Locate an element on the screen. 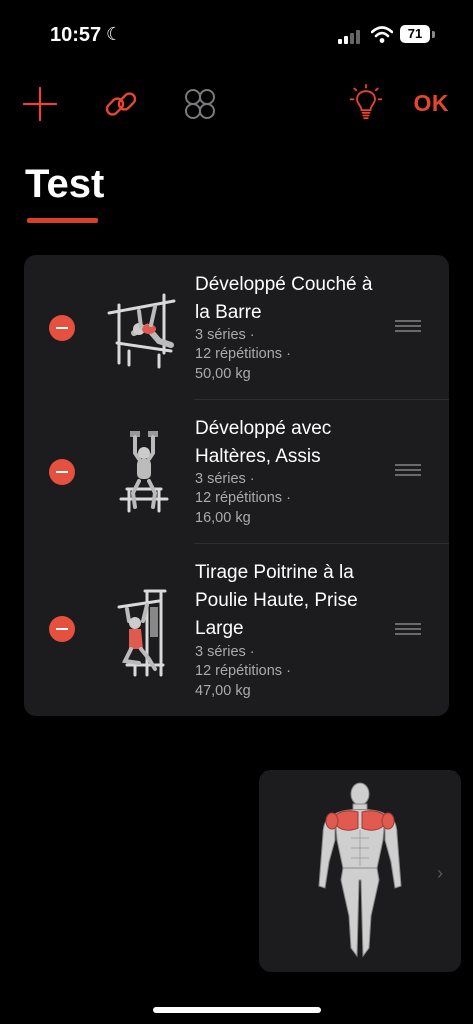 This screenshot has height=1024, width=473. status-time: 10:57 is located at coordinates (76, 35).